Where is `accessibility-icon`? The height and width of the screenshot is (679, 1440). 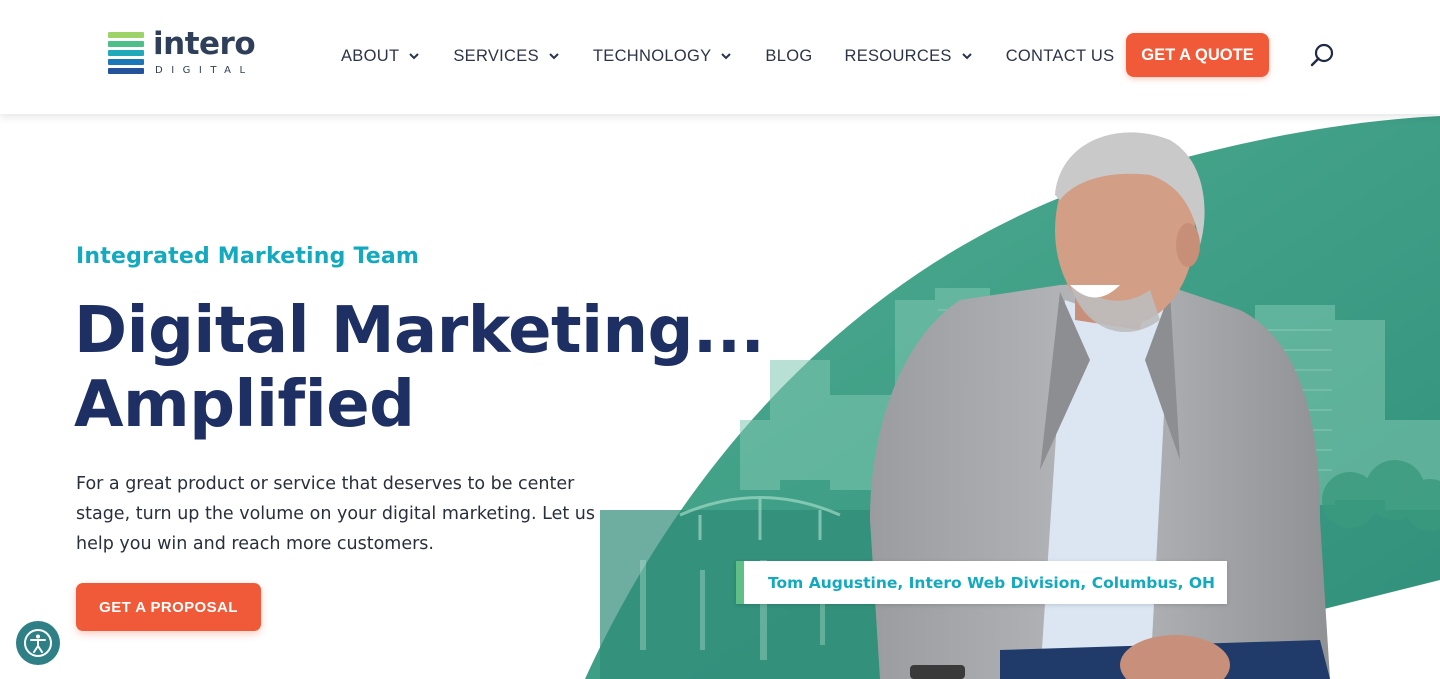 accessibility-icon is located at coordinates (38, 643).